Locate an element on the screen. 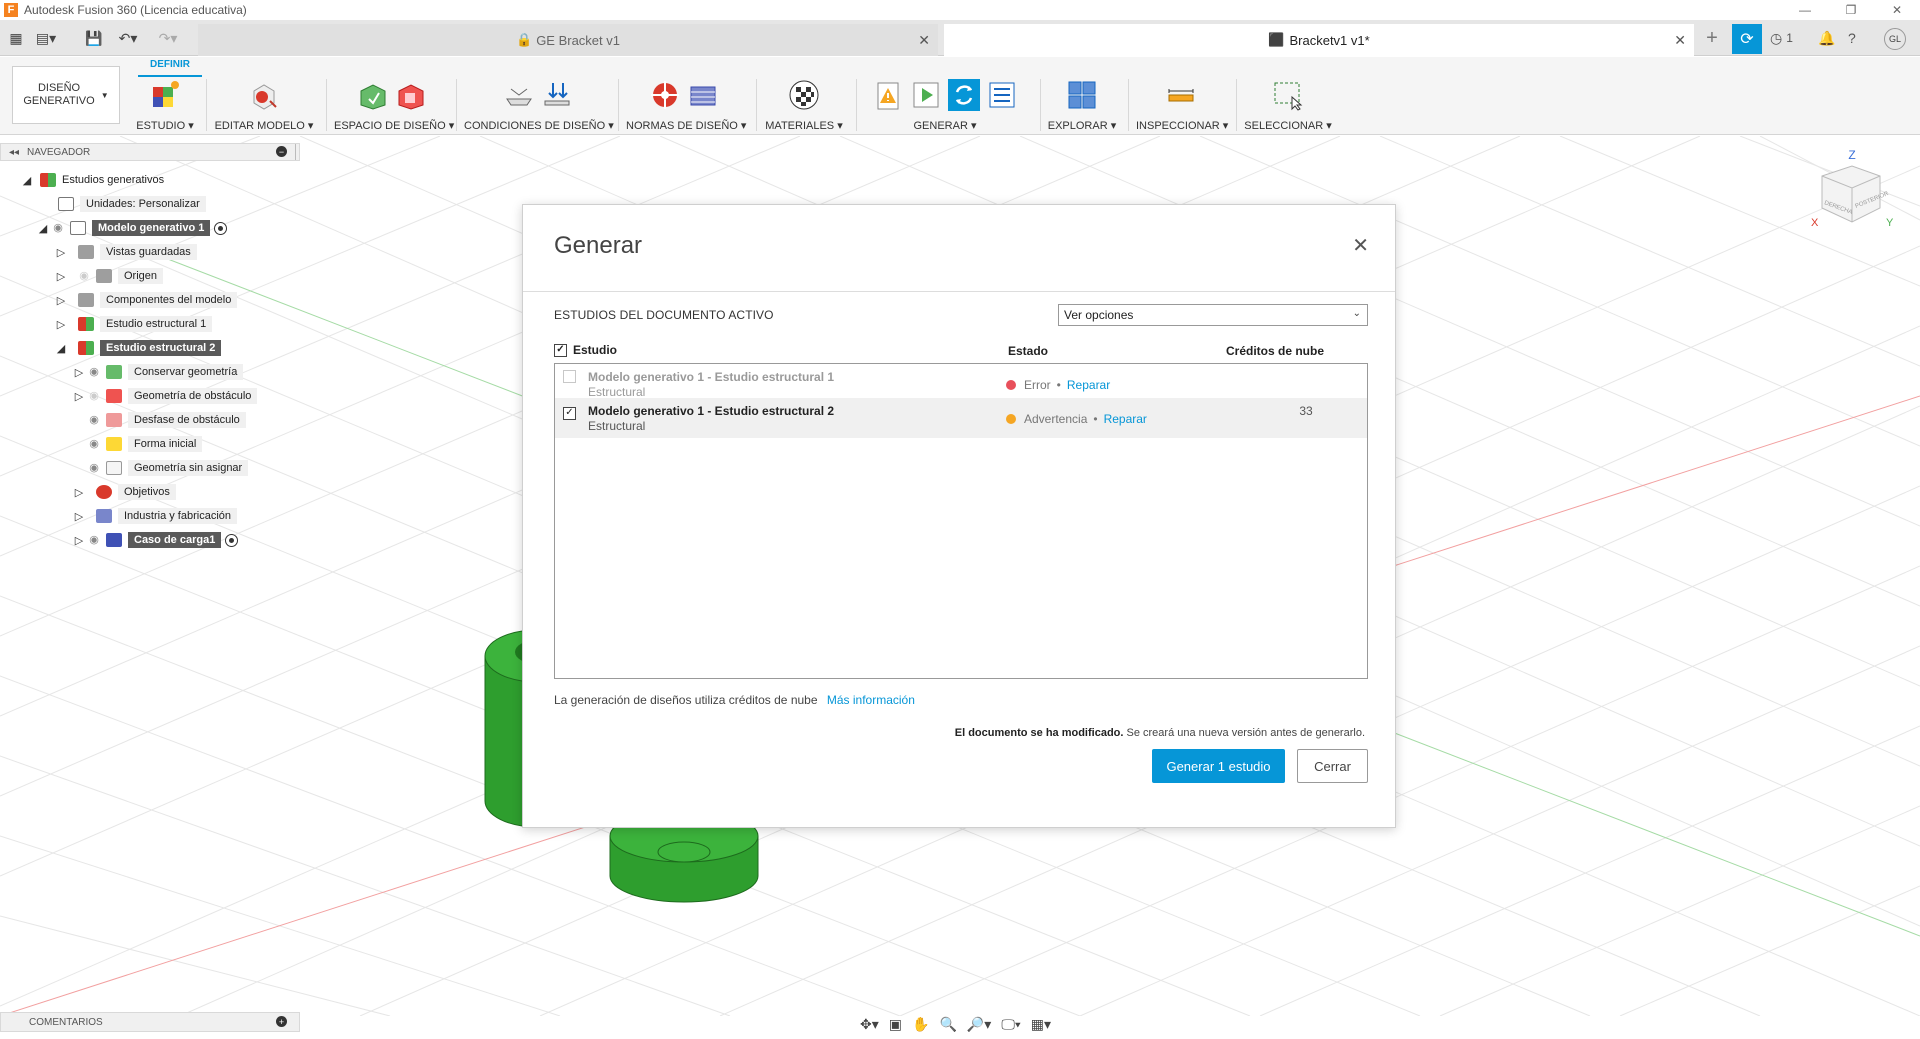 Image resolution: width=1920 pixels, height=1039 pixels. more-info-link: Más información is located at coordinates (871, 700).